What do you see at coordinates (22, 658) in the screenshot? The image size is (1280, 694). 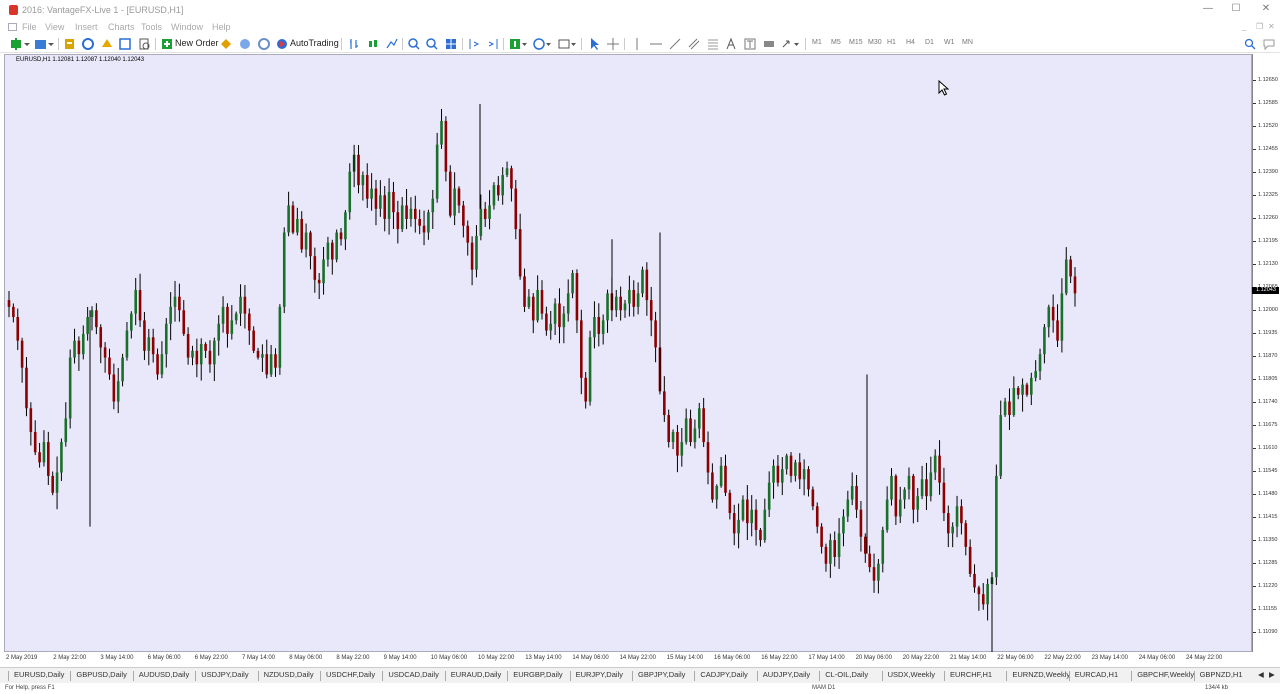 I see `time-tick-label: 2 May 2019` at bounding box center [22, 658].